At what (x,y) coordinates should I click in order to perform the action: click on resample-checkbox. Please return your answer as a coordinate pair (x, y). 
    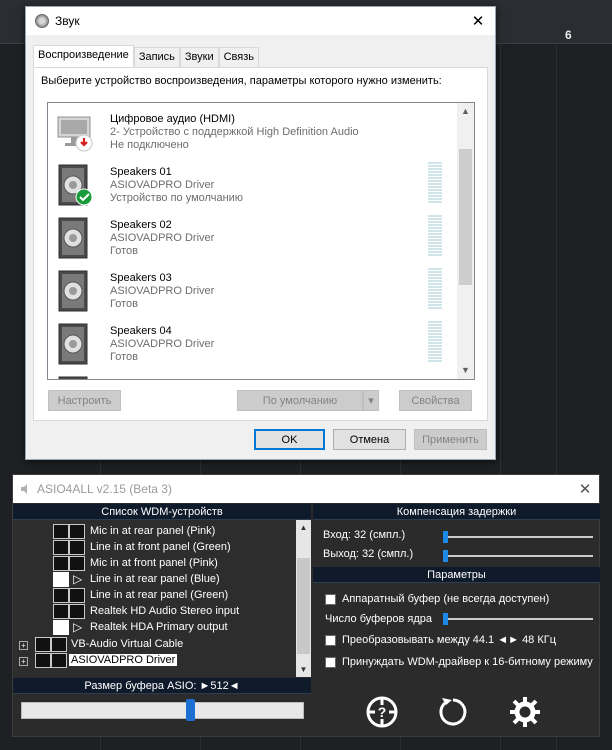
    Looking at the image, I should click on (330, 640).